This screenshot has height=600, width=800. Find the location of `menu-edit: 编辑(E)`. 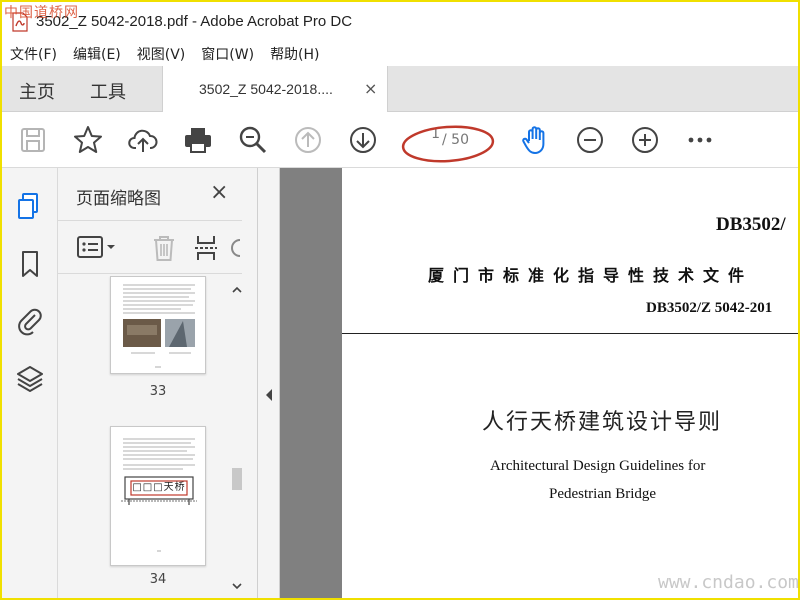

menu-edit: 编辑(E) is located at coordinates (97, 54).